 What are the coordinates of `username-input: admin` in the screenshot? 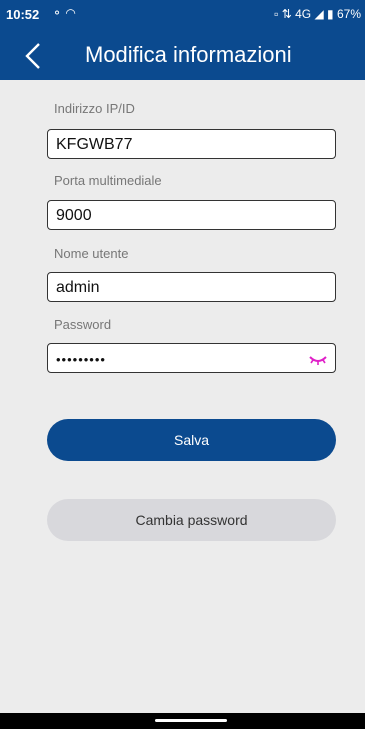 It's located at (191, 287).